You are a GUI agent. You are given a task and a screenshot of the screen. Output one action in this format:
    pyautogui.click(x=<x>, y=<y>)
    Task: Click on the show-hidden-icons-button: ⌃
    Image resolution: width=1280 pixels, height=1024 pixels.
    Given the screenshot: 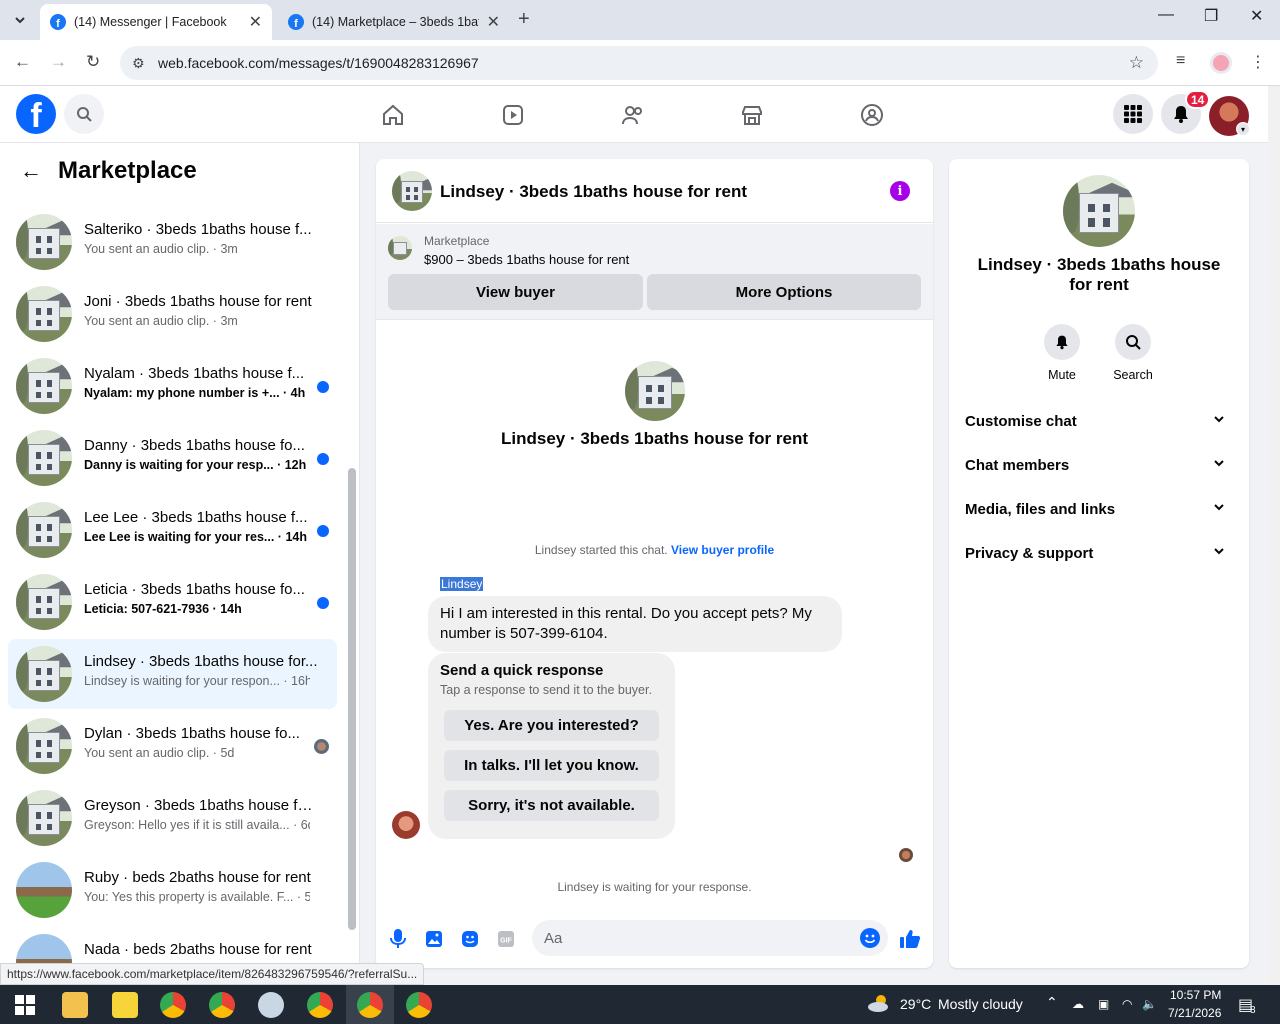 What is the action you would take?
    pyautogui.click(x=1052, y=1002)
    